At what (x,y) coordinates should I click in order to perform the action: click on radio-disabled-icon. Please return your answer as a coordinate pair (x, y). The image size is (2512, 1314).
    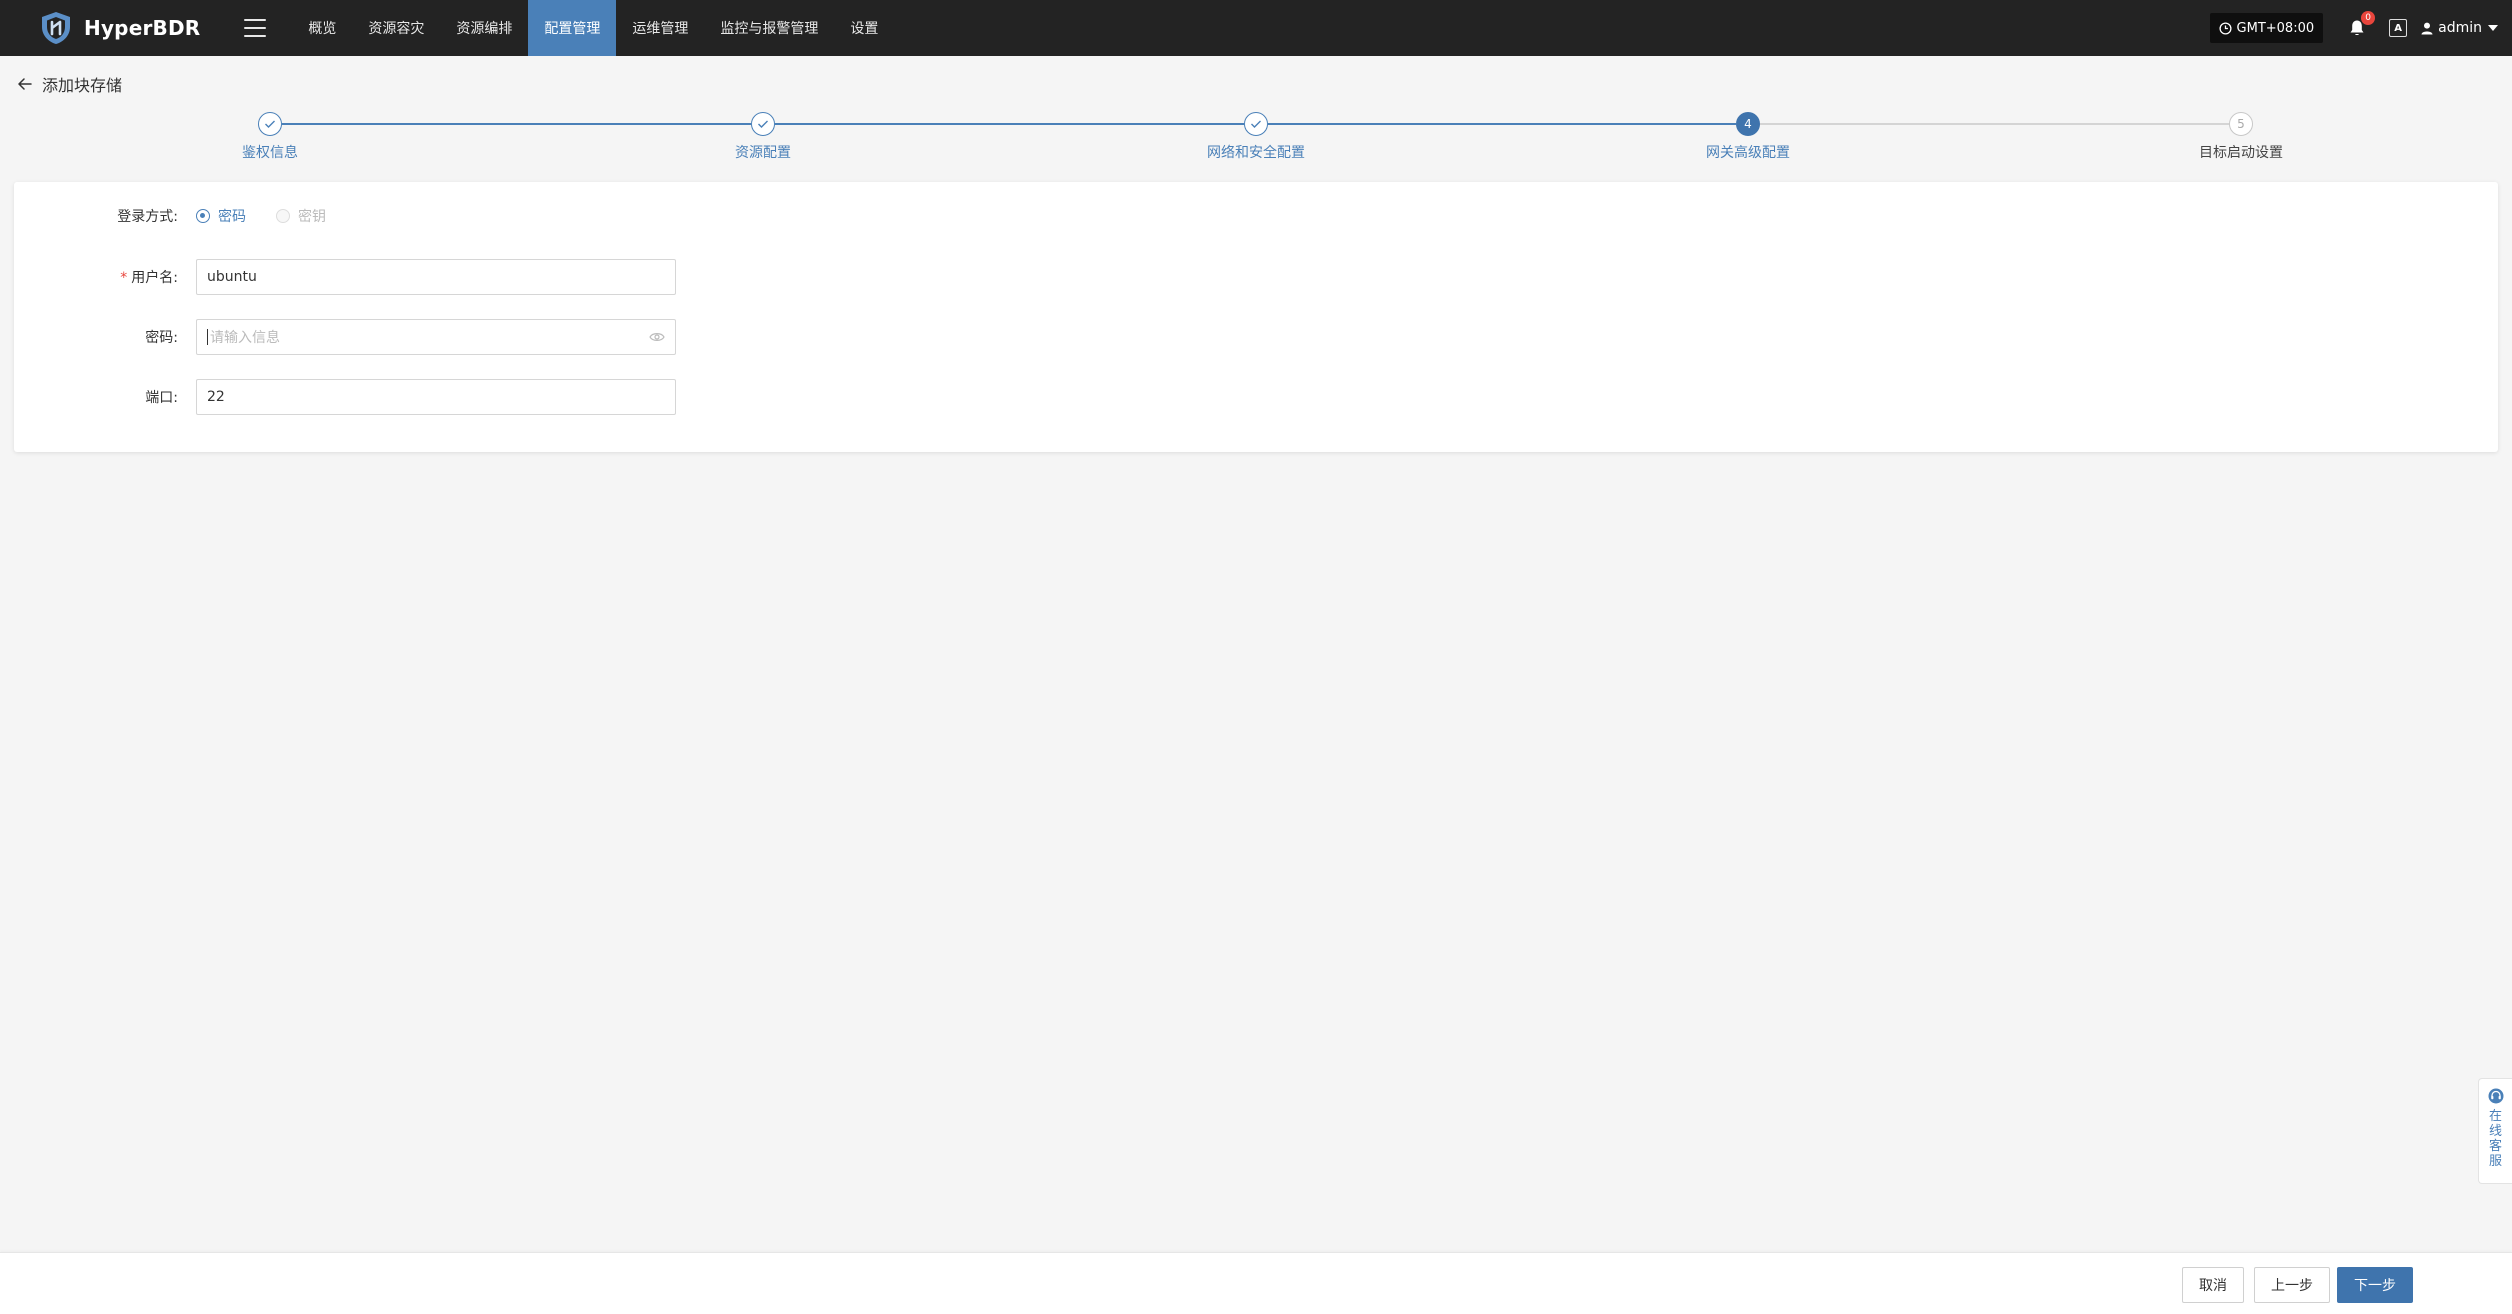
    Looking at the image, I should click on (283, 216).